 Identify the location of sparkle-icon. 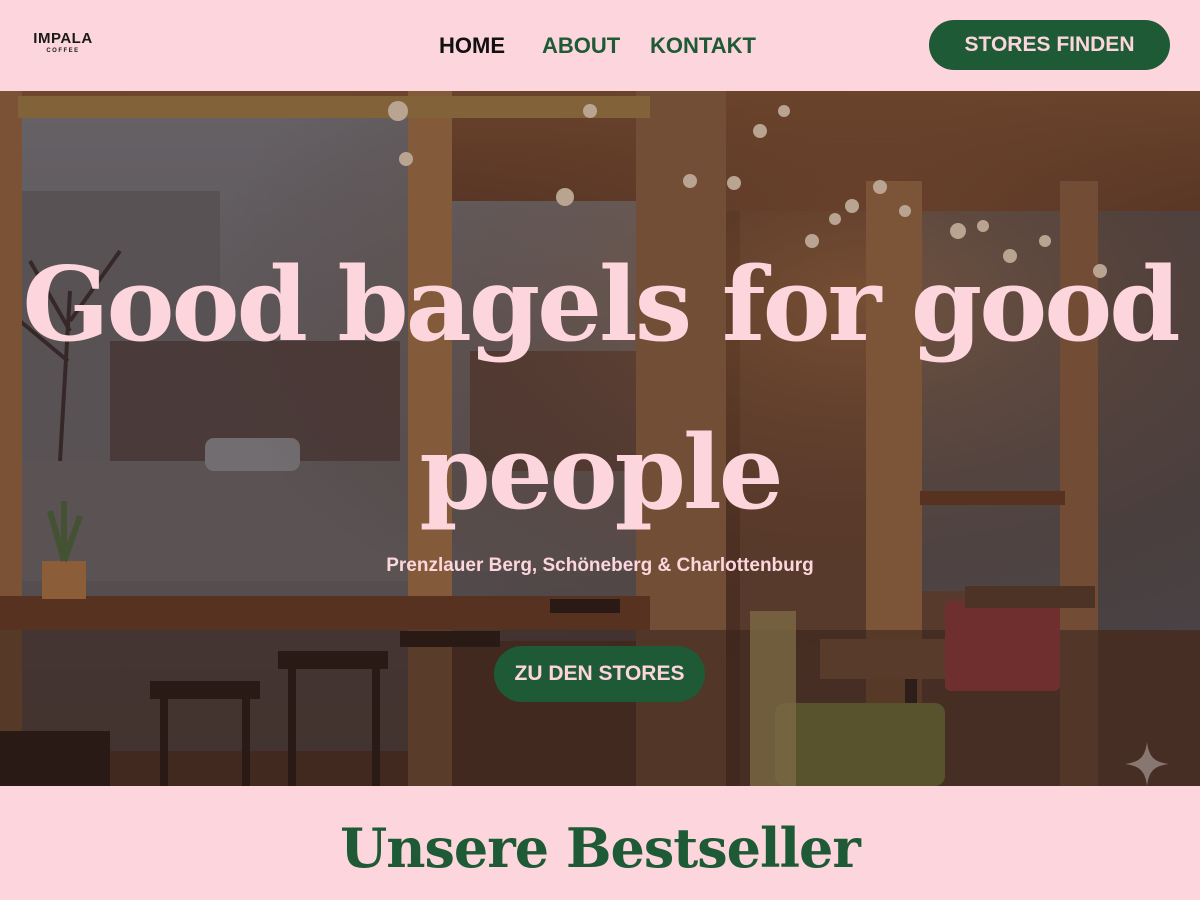
(1147, 764).